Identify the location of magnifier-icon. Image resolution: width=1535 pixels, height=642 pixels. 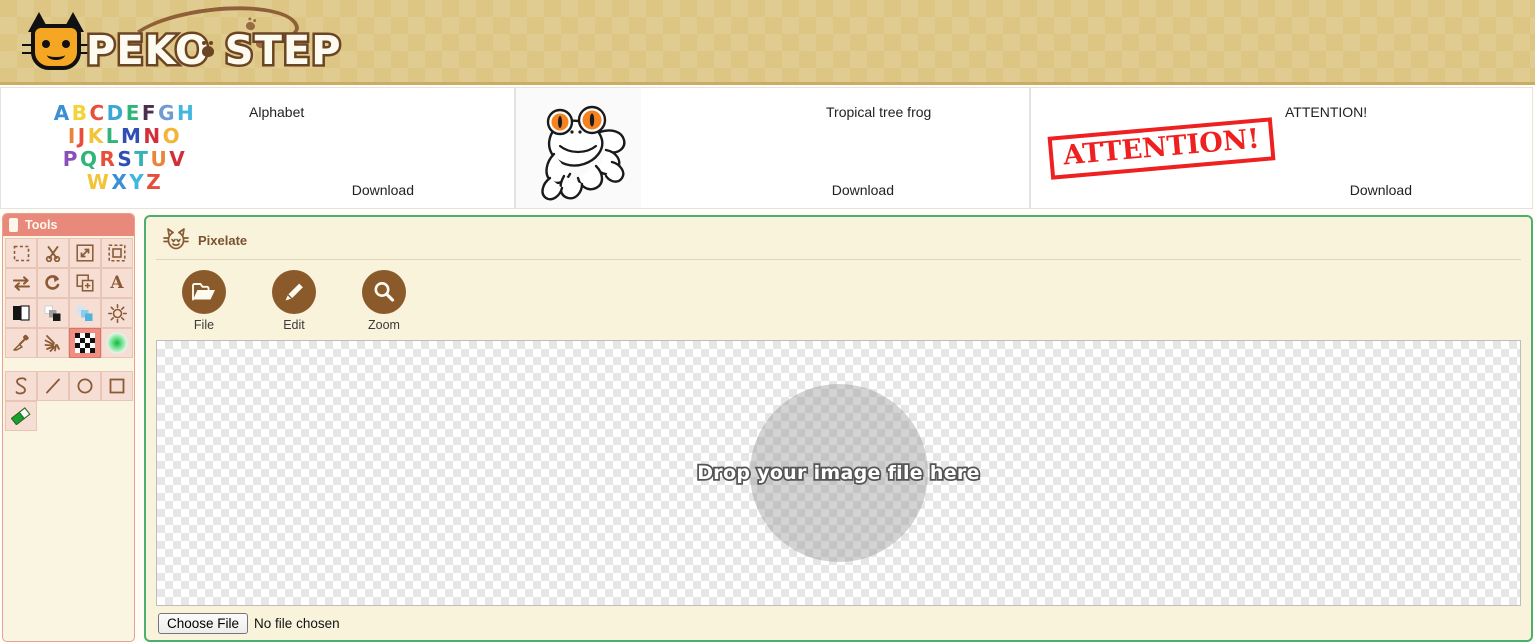
(384, 292).